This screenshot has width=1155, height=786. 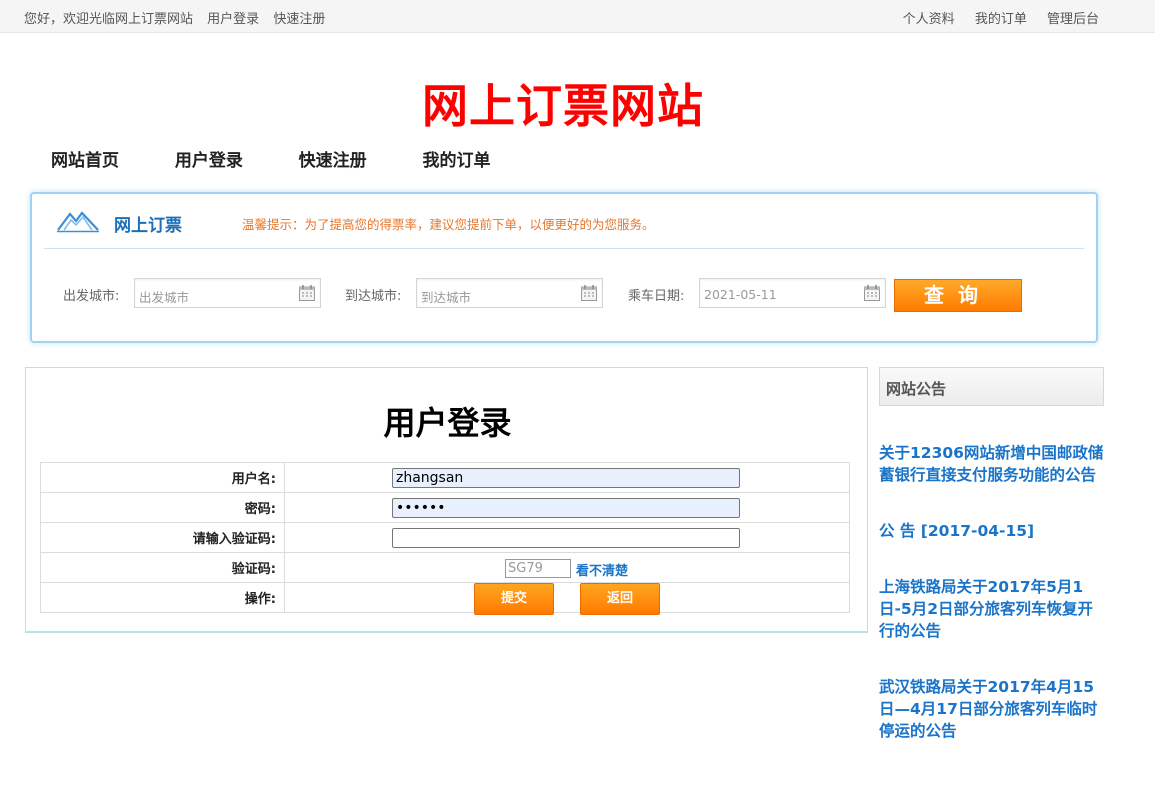 I want to click on to-city-label: 到达城市:, so click(x=373, y=296).